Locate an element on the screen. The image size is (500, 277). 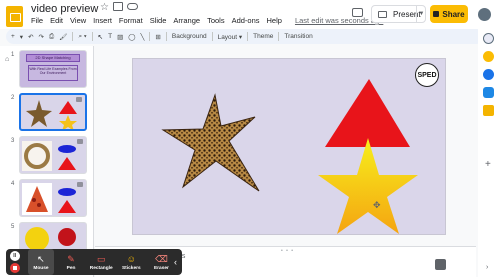
pause-icon: II is located at coordinates (14, 256).